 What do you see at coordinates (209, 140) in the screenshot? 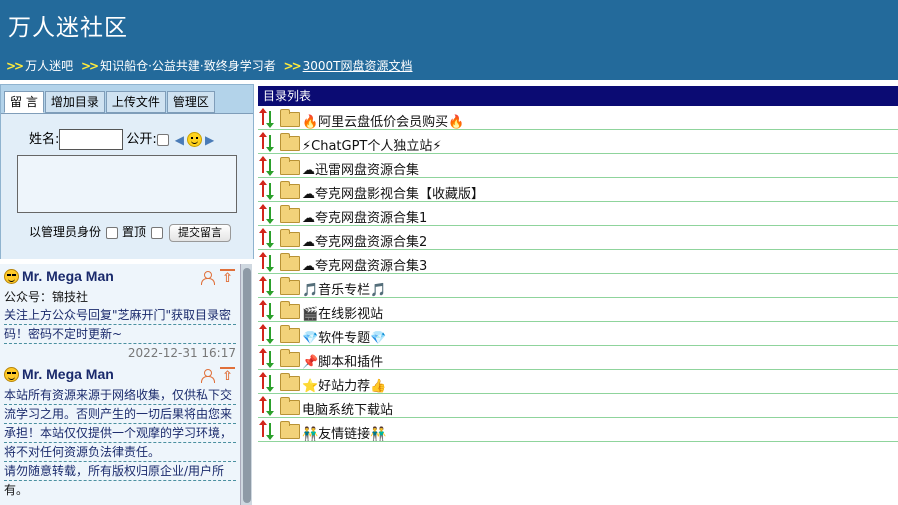
I see `next-emoji-arrow-icon: ▶` at bounding box center [209, 140].